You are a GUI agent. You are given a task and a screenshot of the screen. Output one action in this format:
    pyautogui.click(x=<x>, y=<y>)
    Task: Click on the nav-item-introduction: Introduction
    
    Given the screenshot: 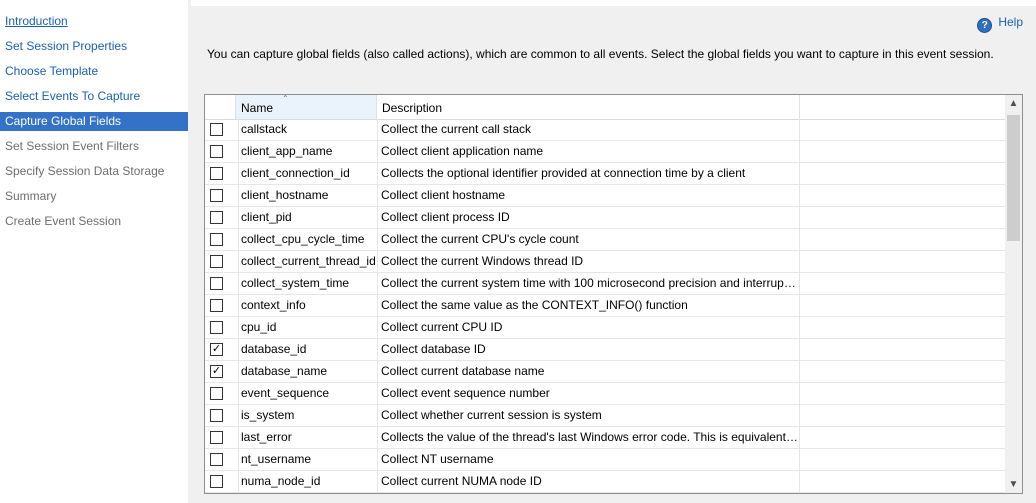 What is the action you would take?
    pyautogui.click(x=94, y=21)
    